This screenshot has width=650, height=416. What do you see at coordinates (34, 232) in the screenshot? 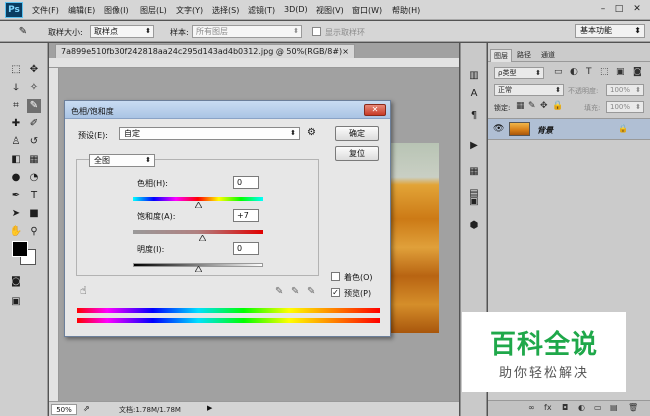
I see `zoom-tool-icon: ⚲` at bounding box center [34, 232].